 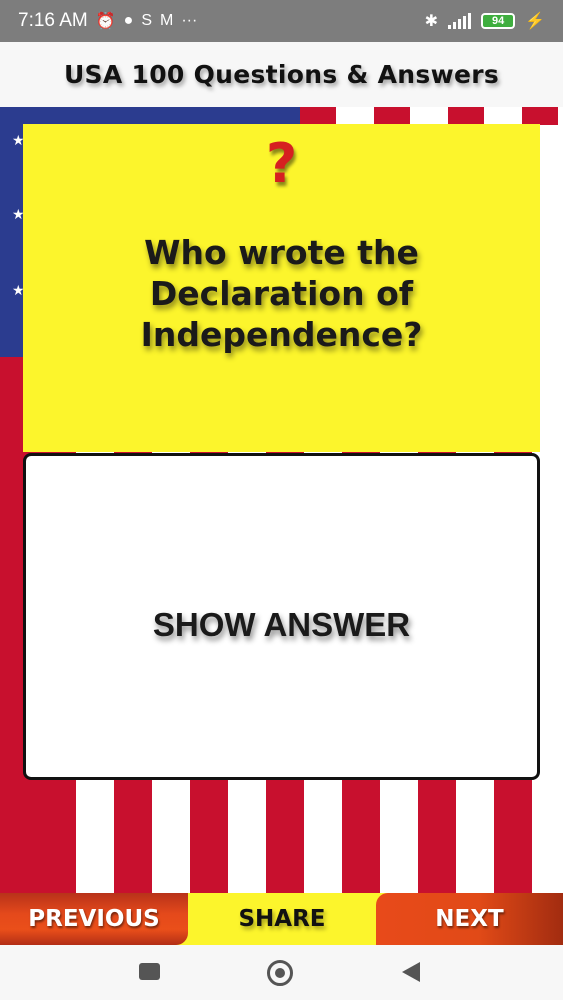 I want to click on next-button: NEXT, so click(x=469, y=919).